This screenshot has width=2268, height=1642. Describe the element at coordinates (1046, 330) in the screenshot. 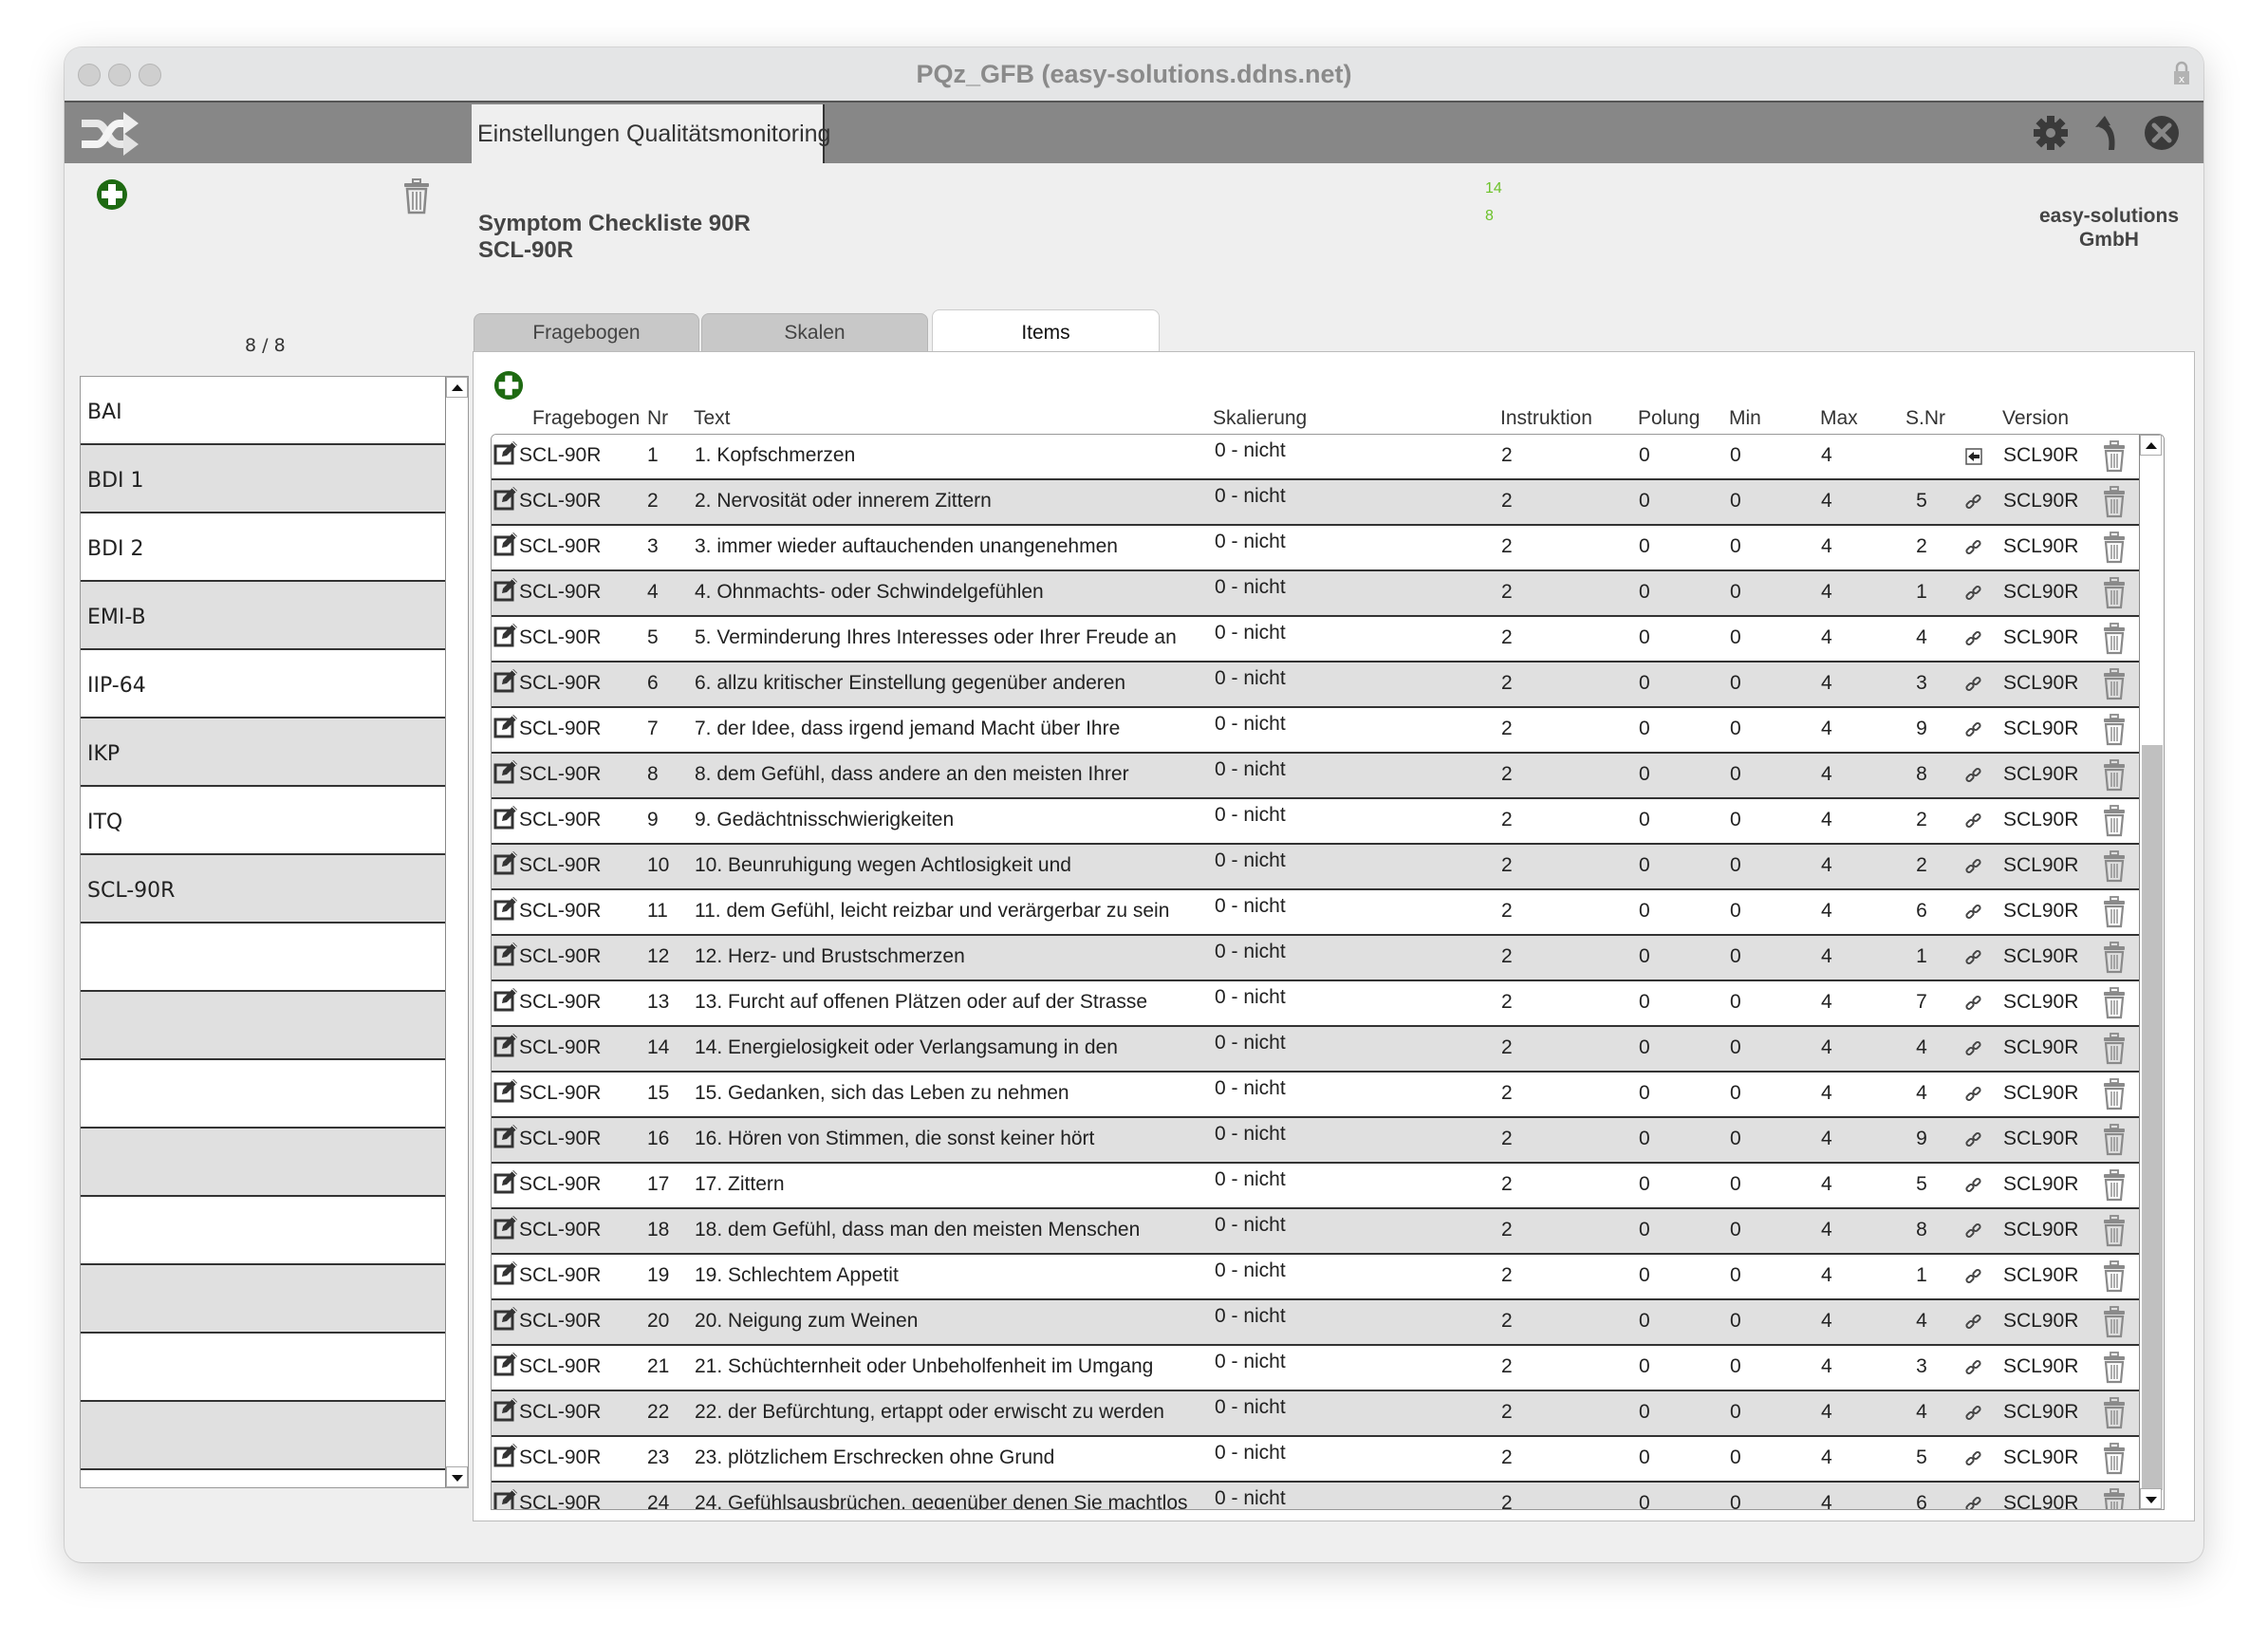

I see `tab-items: Items` at that location.